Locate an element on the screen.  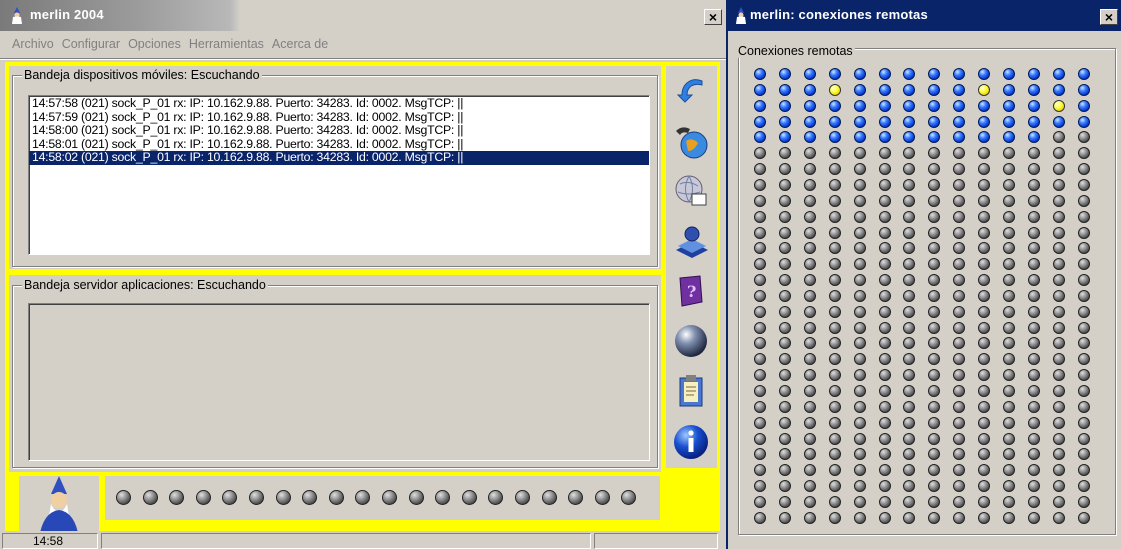
remote-titlebar: merlin: conexiones remotas × is located at coordinates (924, 15).